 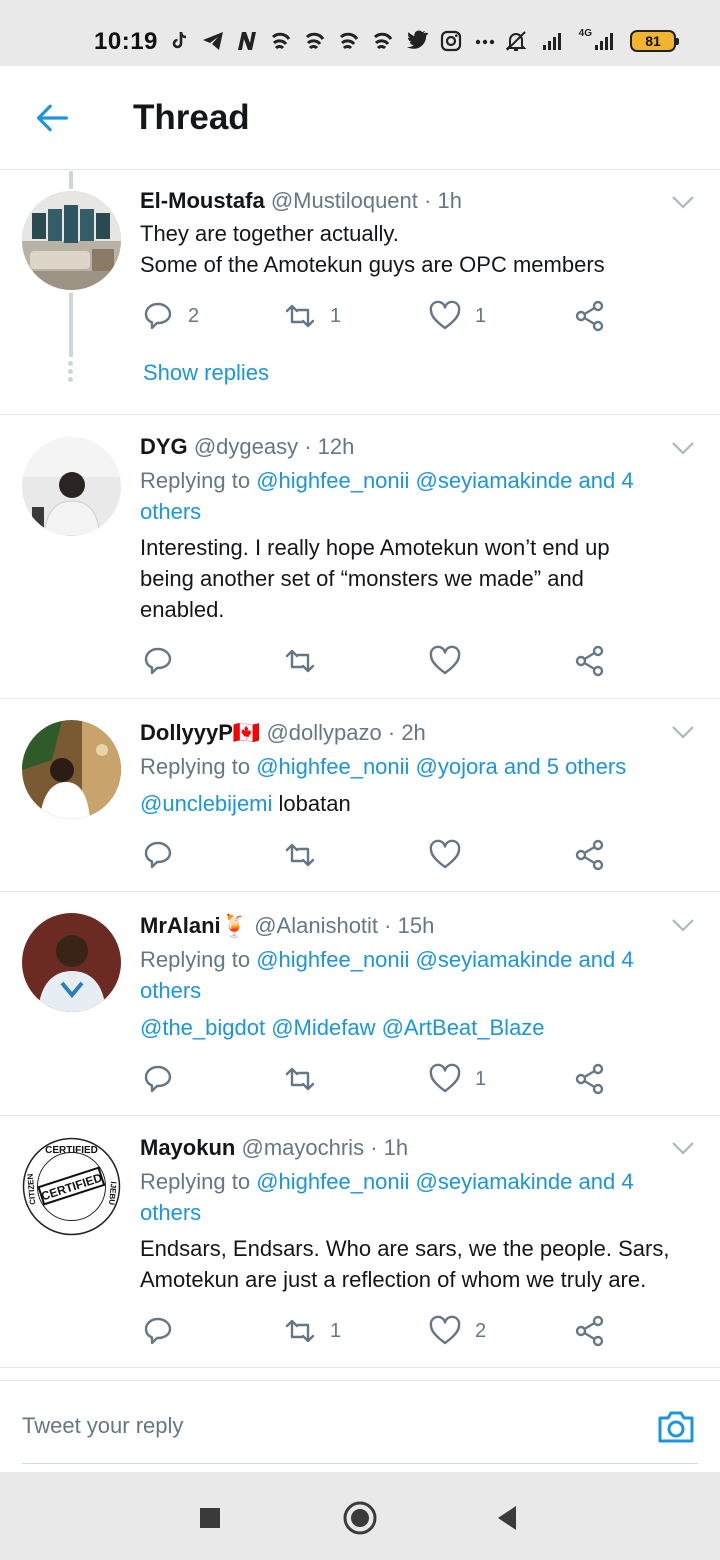 I want to click on user-handle: @dollypazo, so click(x=323, y=732).